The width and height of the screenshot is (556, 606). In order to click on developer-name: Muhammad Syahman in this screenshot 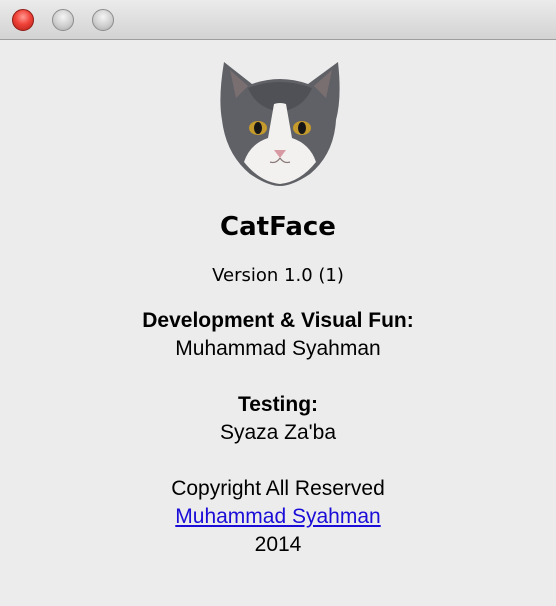, I will do `click(278, 348)`.